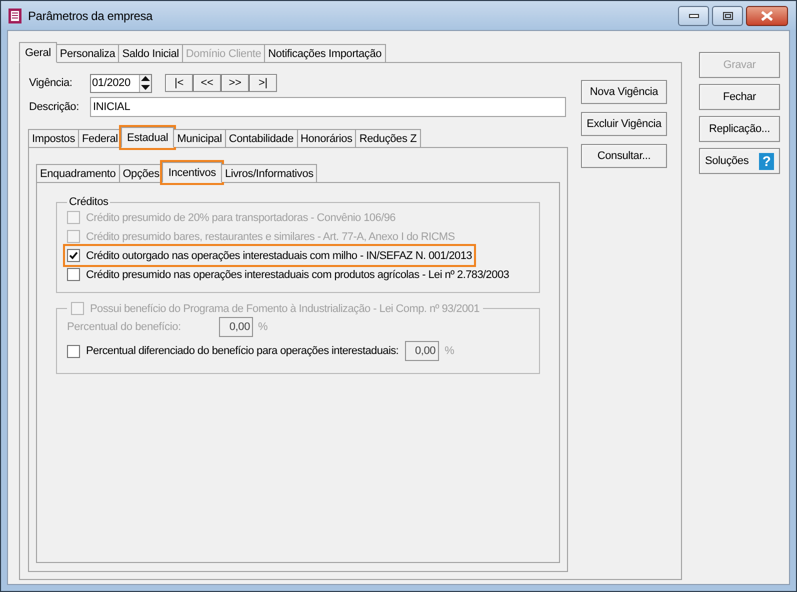  I want to click on spin-buttons, so click(145, 83).